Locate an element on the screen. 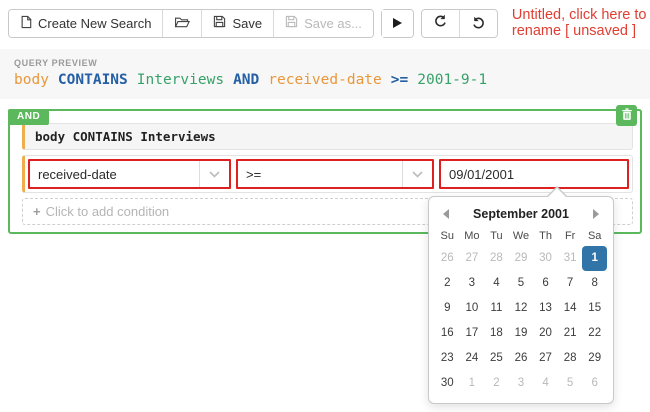 The height and width of the screenshot is (412, 650). run-button-group is located at coordinates (397, 23).